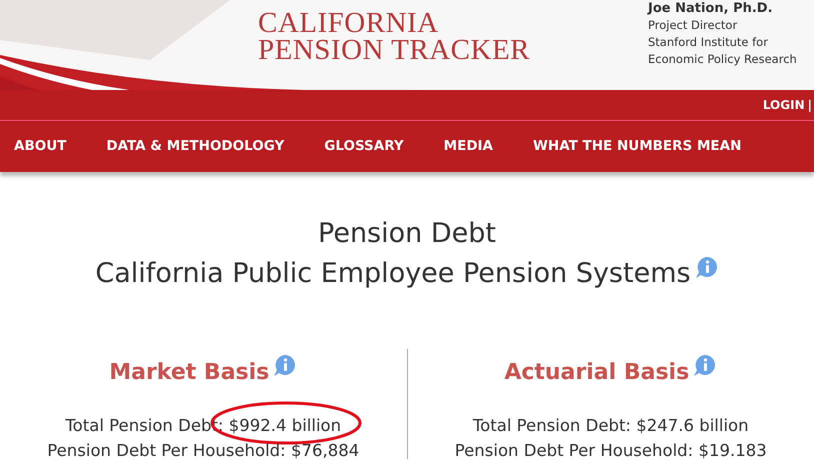 The width and height of the screenshot is (814, 473). What do you see at coordinates (469, 146) in the screenshot?
I see `nav-link: MEDIA` at bounding box center [469, 146].